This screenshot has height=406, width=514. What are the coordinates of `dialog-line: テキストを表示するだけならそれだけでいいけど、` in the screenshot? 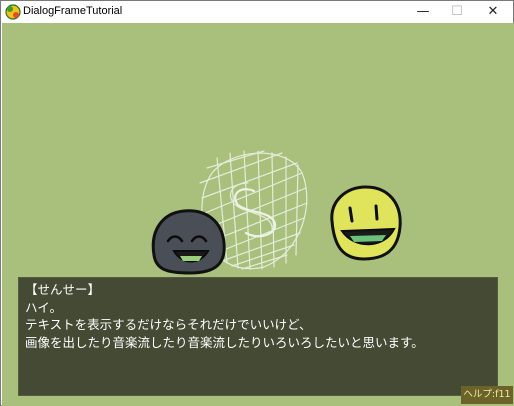 It's located at (168, 325).